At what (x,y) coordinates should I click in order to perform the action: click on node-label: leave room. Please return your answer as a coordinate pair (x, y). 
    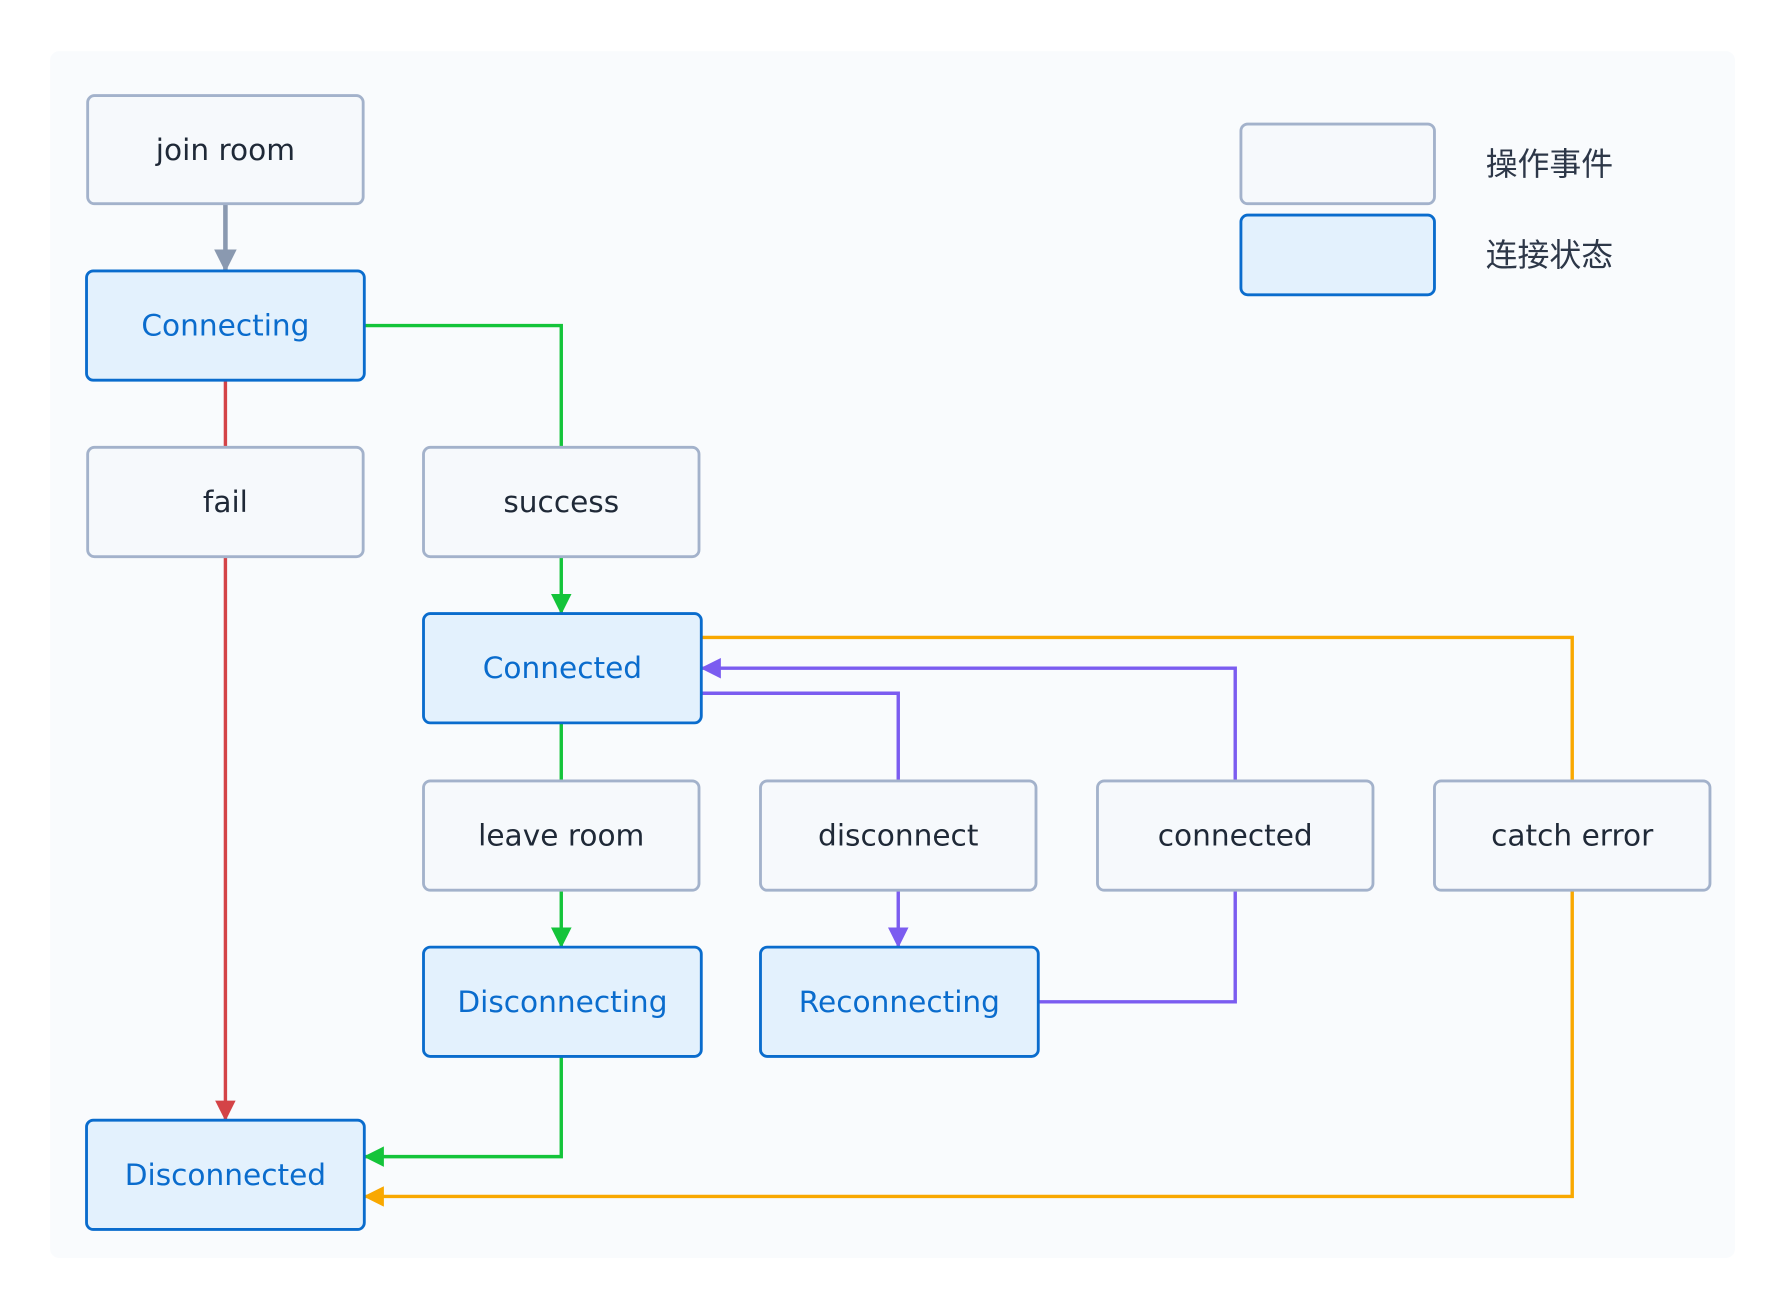
    Looking at the image, I should click on (561, 836).